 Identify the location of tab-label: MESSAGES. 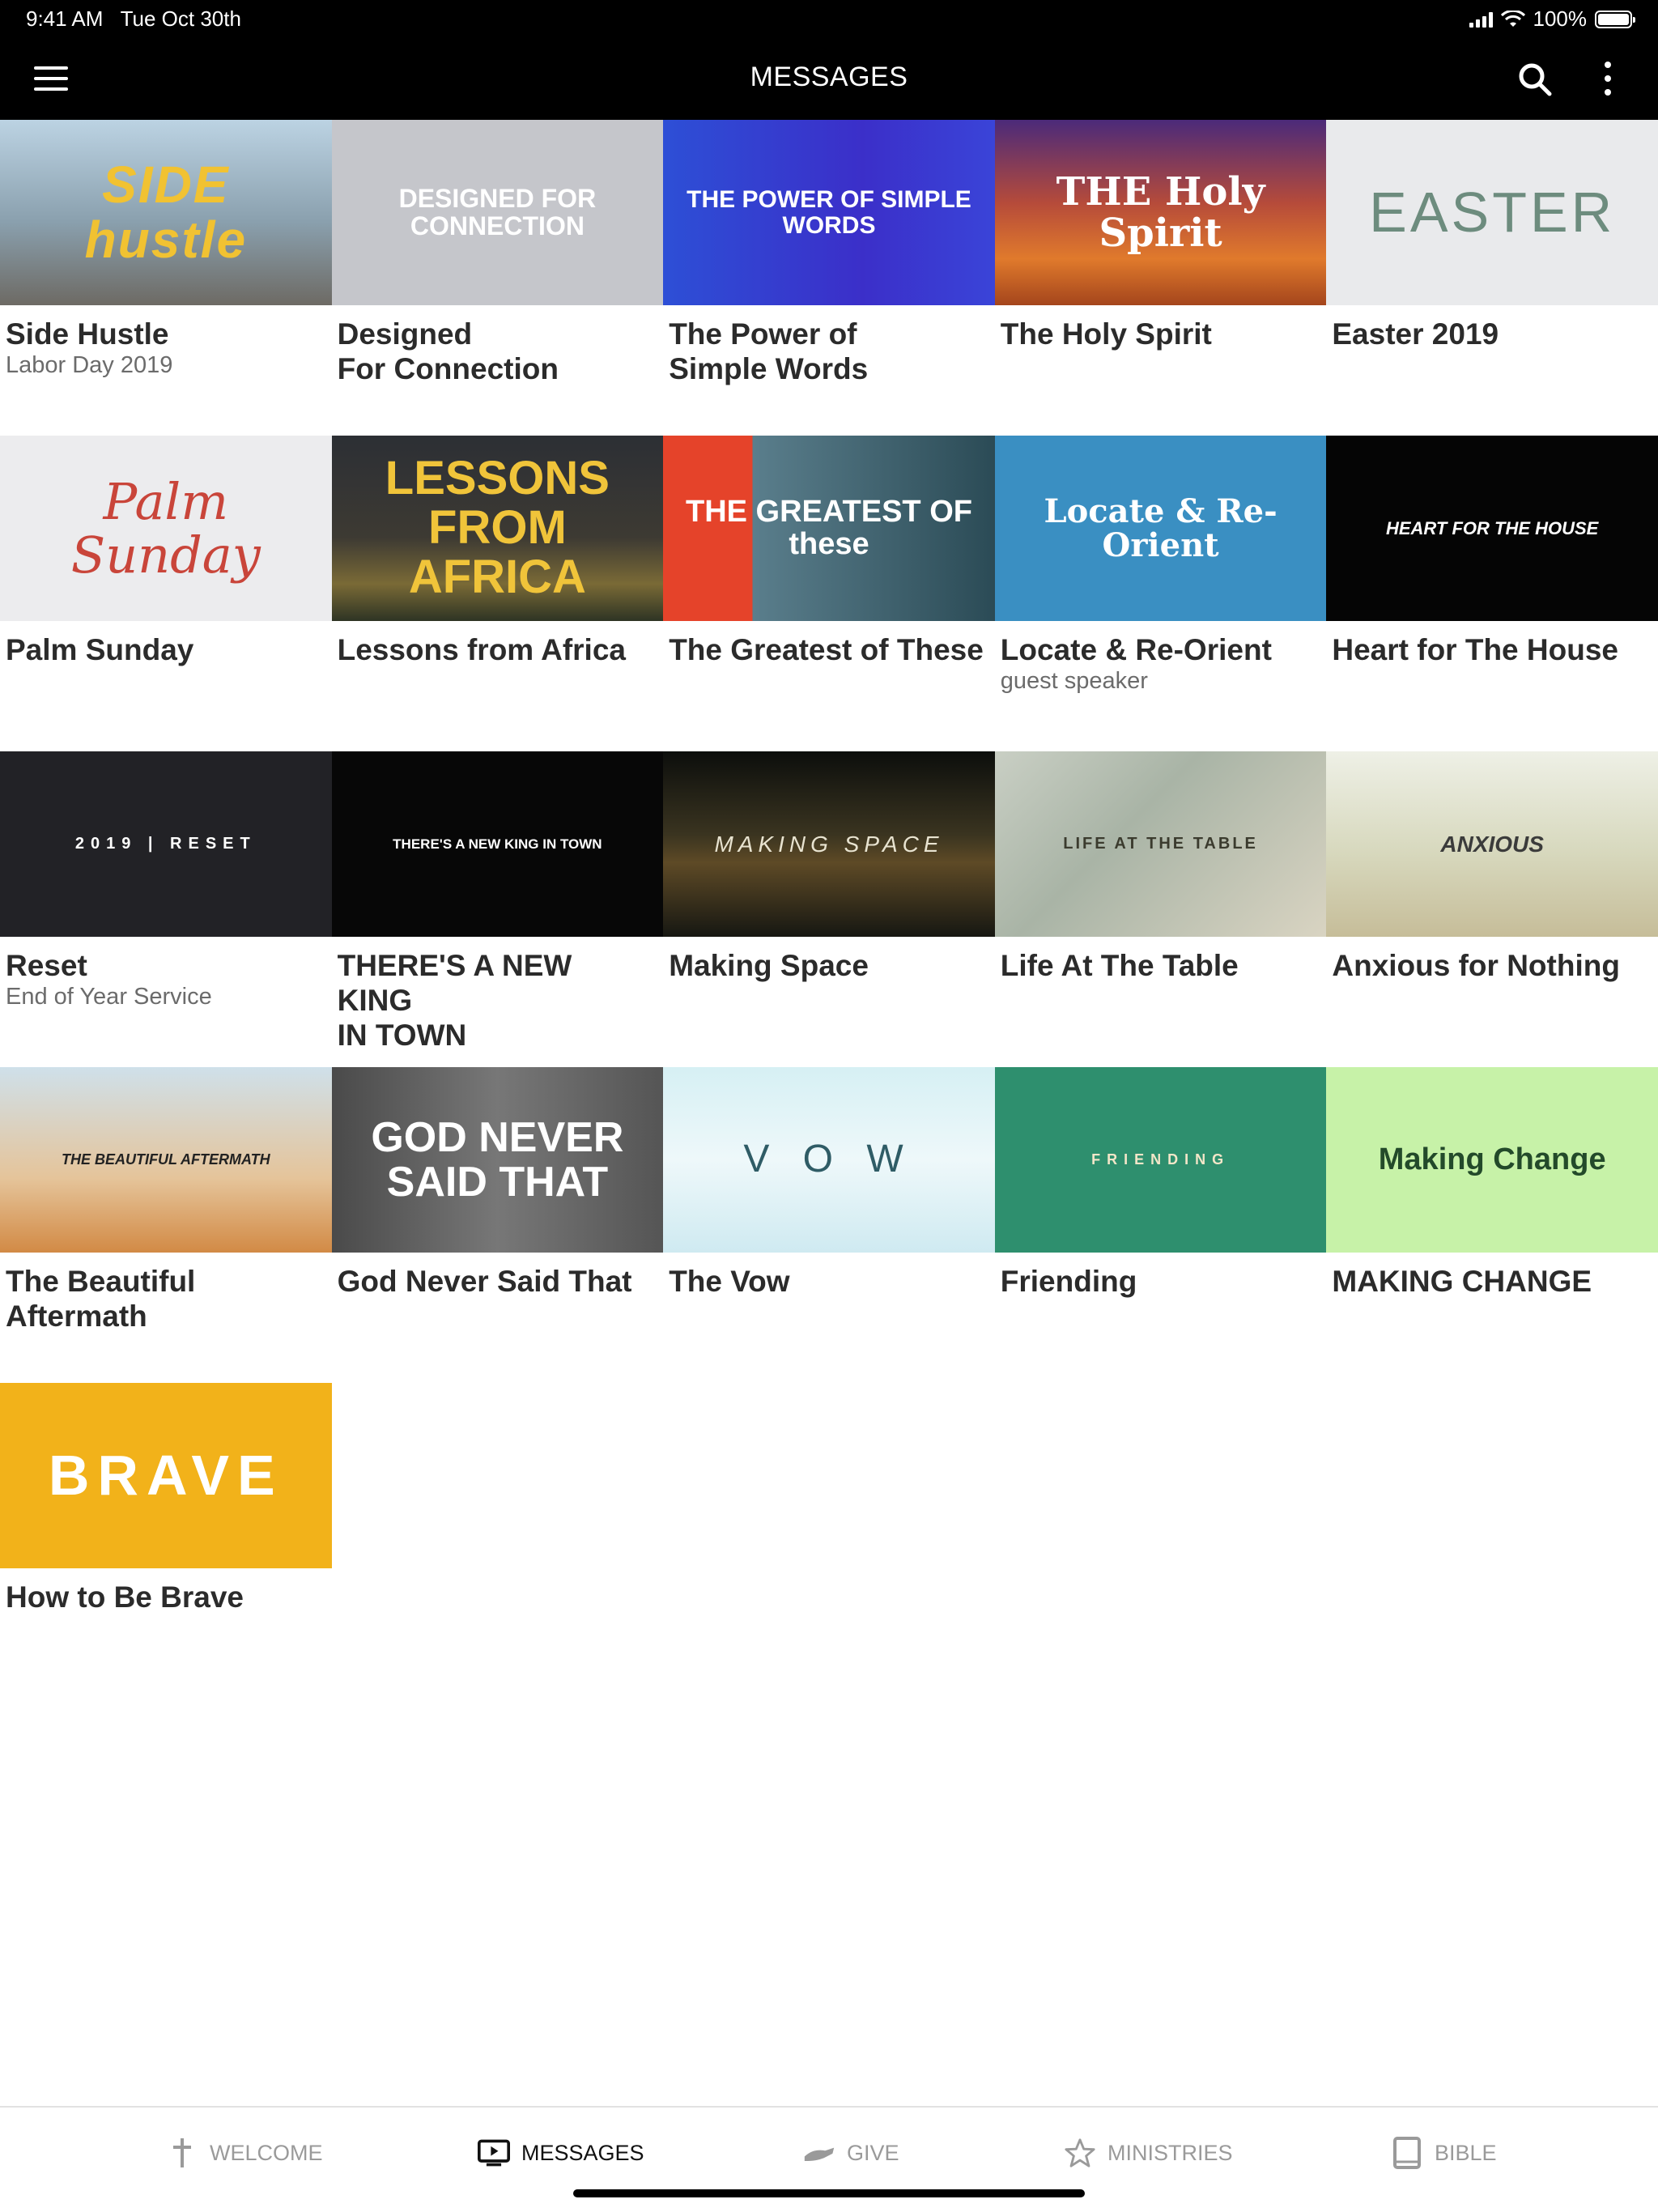
(582, 2152).